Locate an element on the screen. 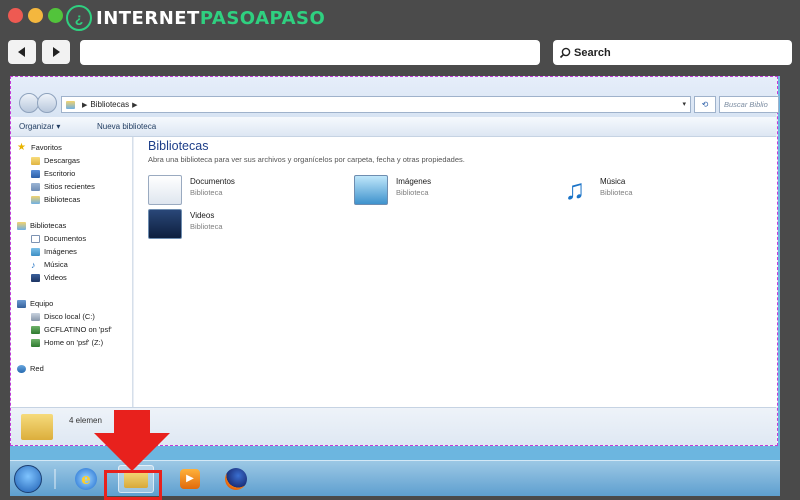  address-row: ▶ Bibliotecas ▶ ▾ ⟲ Buscar Biblio is located at coordinates (395, 97).